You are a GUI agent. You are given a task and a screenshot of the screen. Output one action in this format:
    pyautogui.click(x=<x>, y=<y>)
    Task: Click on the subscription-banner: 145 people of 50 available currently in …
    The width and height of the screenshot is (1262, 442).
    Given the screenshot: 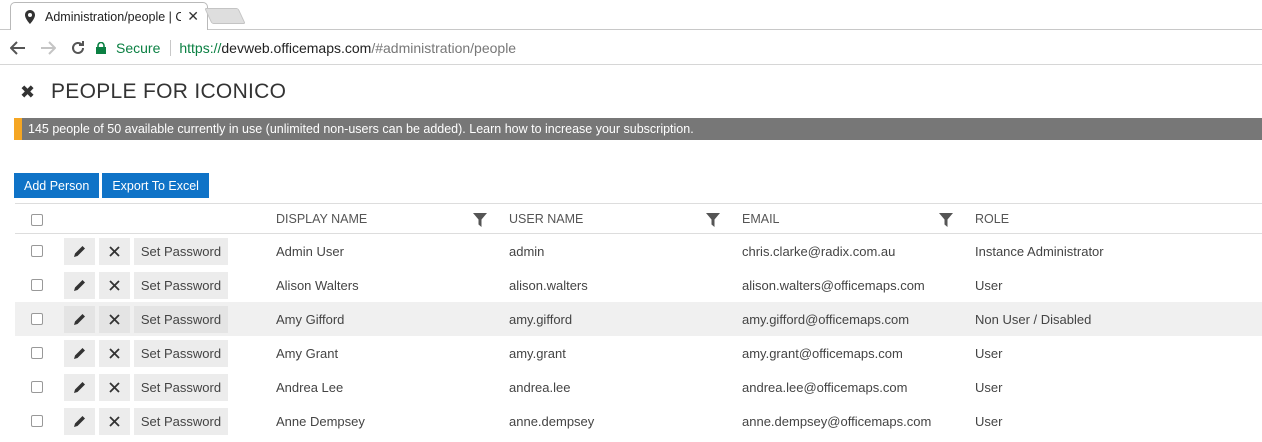 What is the action you would take?
    pyautogui.click(x=638, y=129)
    